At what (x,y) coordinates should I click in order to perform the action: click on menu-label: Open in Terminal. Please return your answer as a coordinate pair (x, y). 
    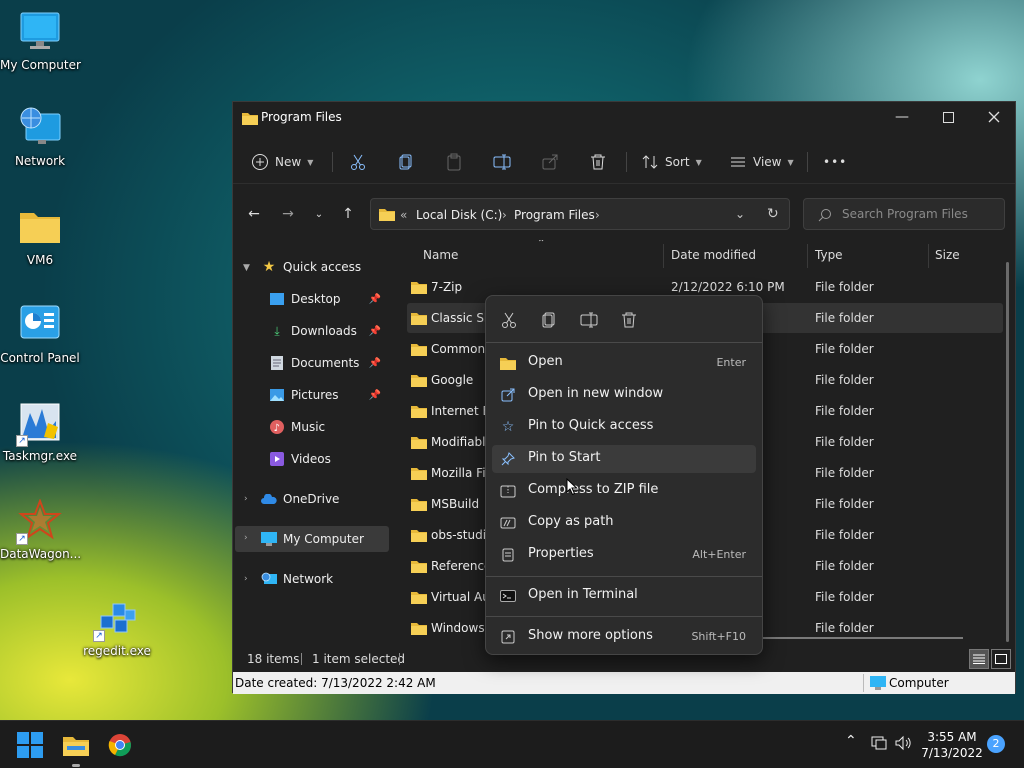
    Looking at the image, I should click on (583, 594).